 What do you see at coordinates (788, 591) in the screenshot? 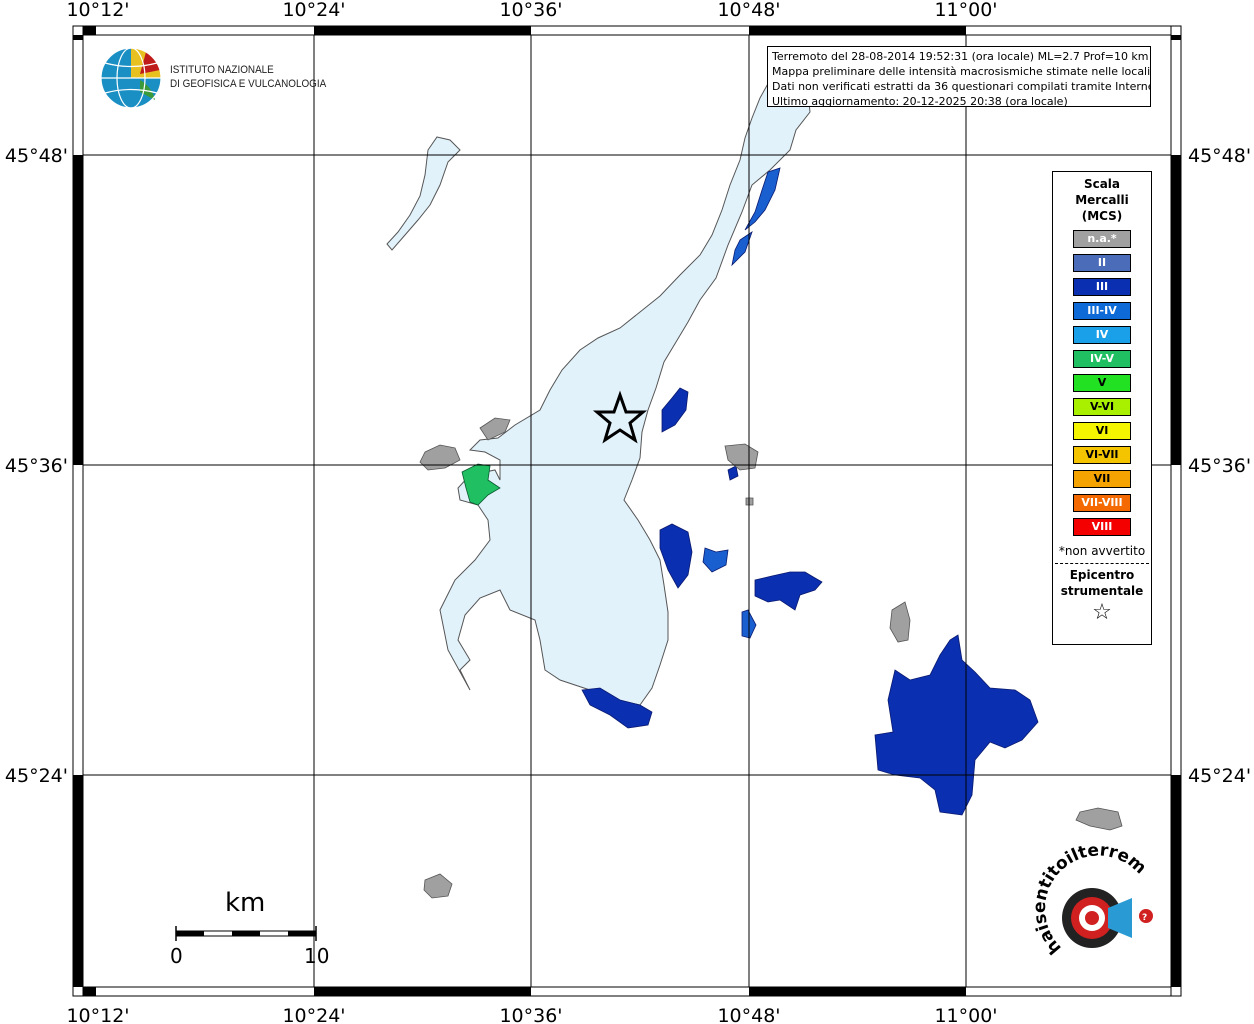
I see `area-III-east` at bounding box center [788, 591].